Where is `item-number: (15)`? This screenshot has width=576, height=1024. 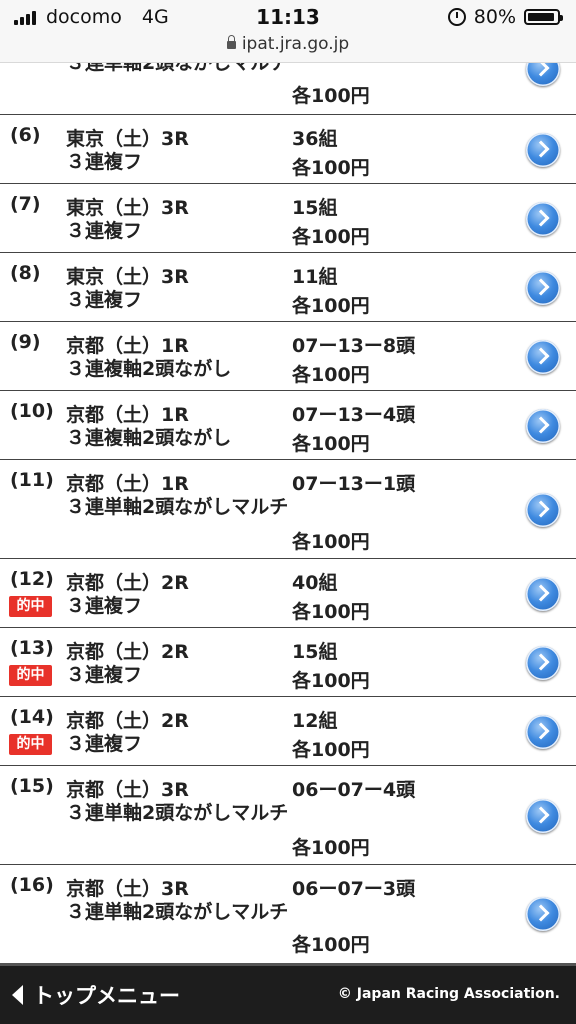 item-number: (15) is located at coordinates (32, 786).